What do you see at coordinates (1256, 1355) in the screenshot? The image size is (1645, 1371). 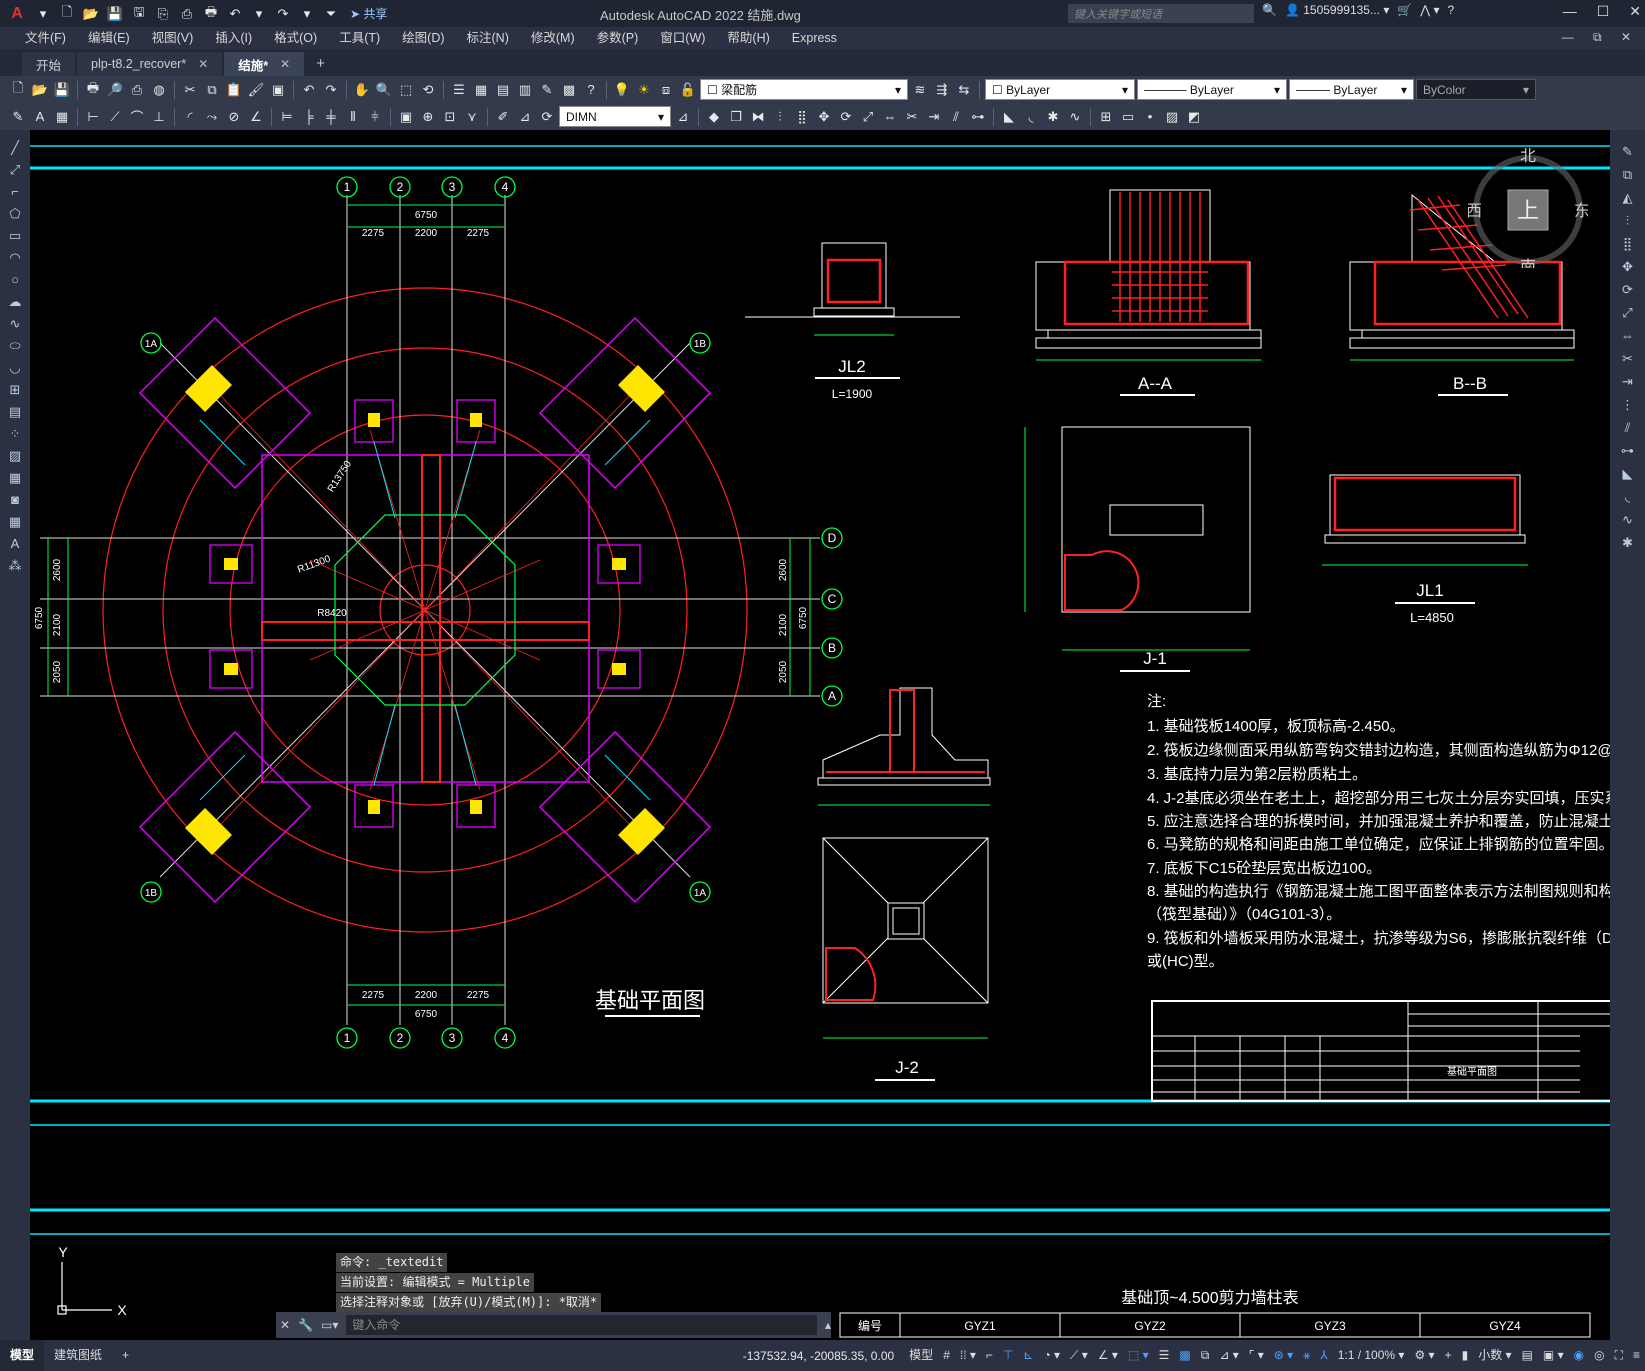 I see `dynamic-ucs-icon: ⌜ ▾` at bounding box center [1256, 1355].